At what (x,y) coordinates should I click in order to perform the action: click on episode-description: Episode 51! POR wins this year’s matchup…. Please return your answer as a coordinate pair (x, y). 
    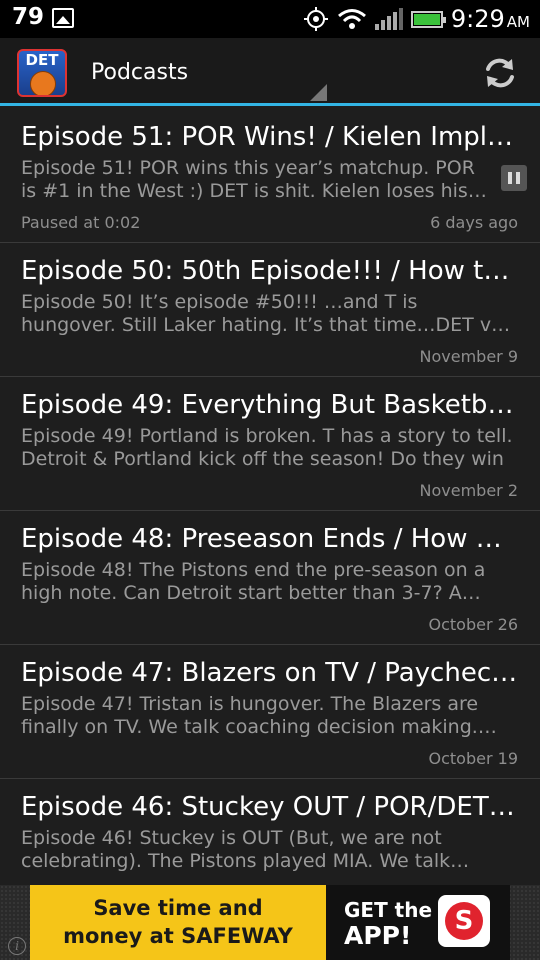
    Looking at the image, I should click on (248, 179).